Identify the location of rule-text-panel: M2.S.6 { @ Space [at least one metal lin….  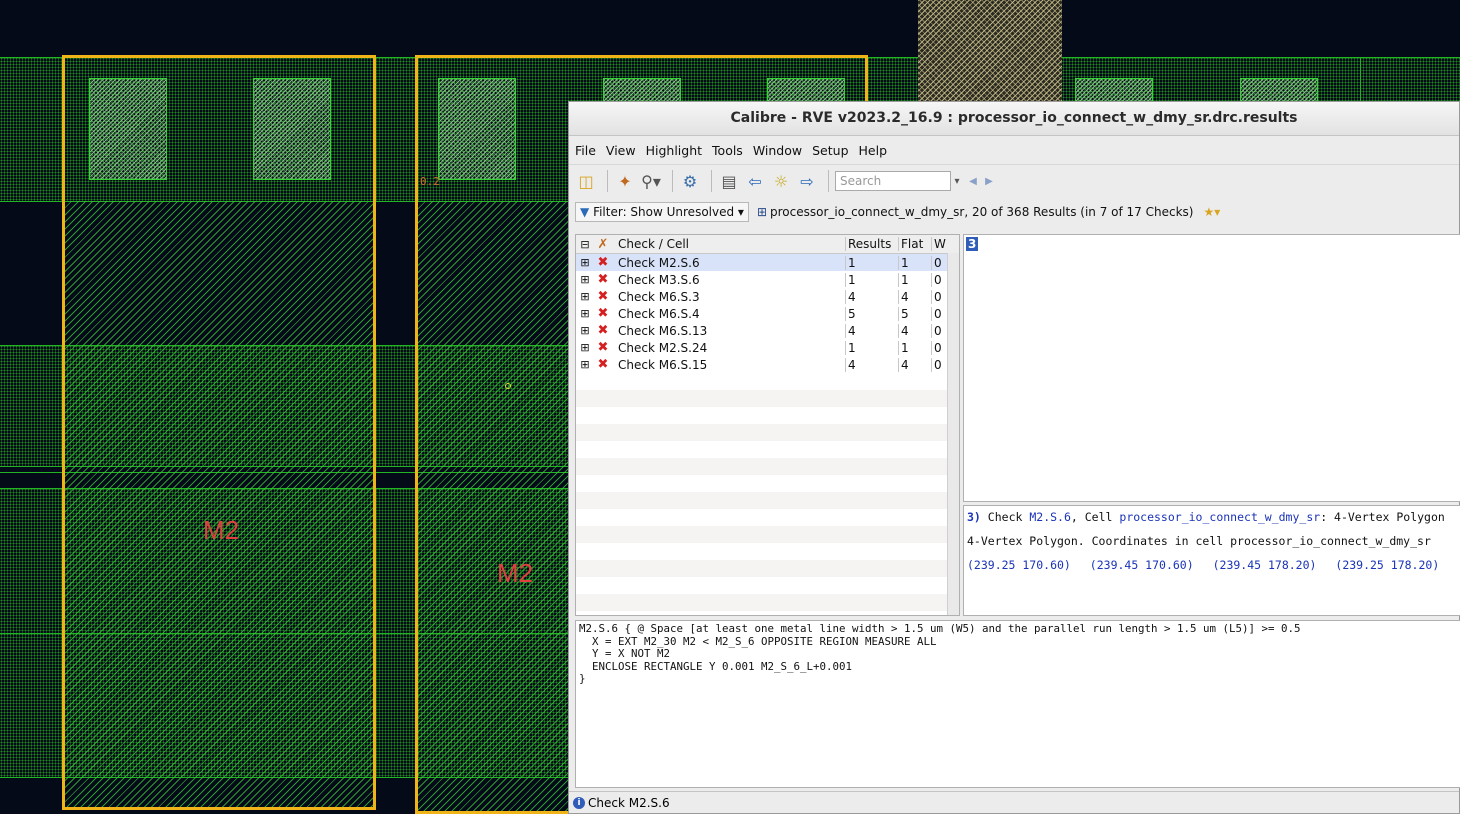
(1017, 704).